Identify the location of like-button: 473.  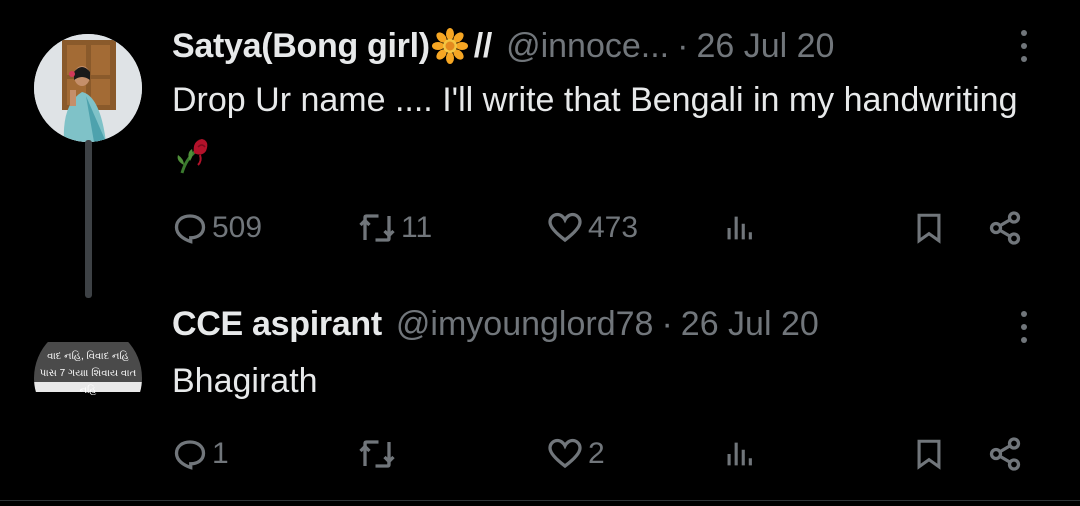
(592, 228).